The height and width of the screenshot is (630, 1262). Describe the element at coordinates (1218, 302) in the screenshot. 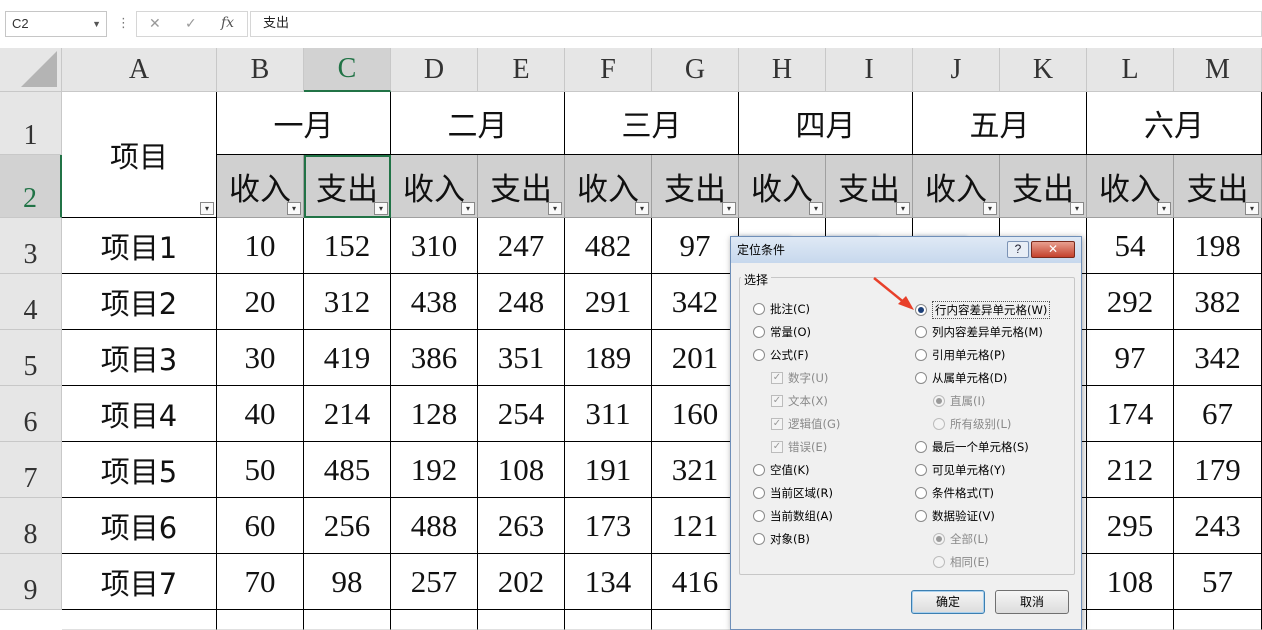

I see `value-cell: 382` at that location.